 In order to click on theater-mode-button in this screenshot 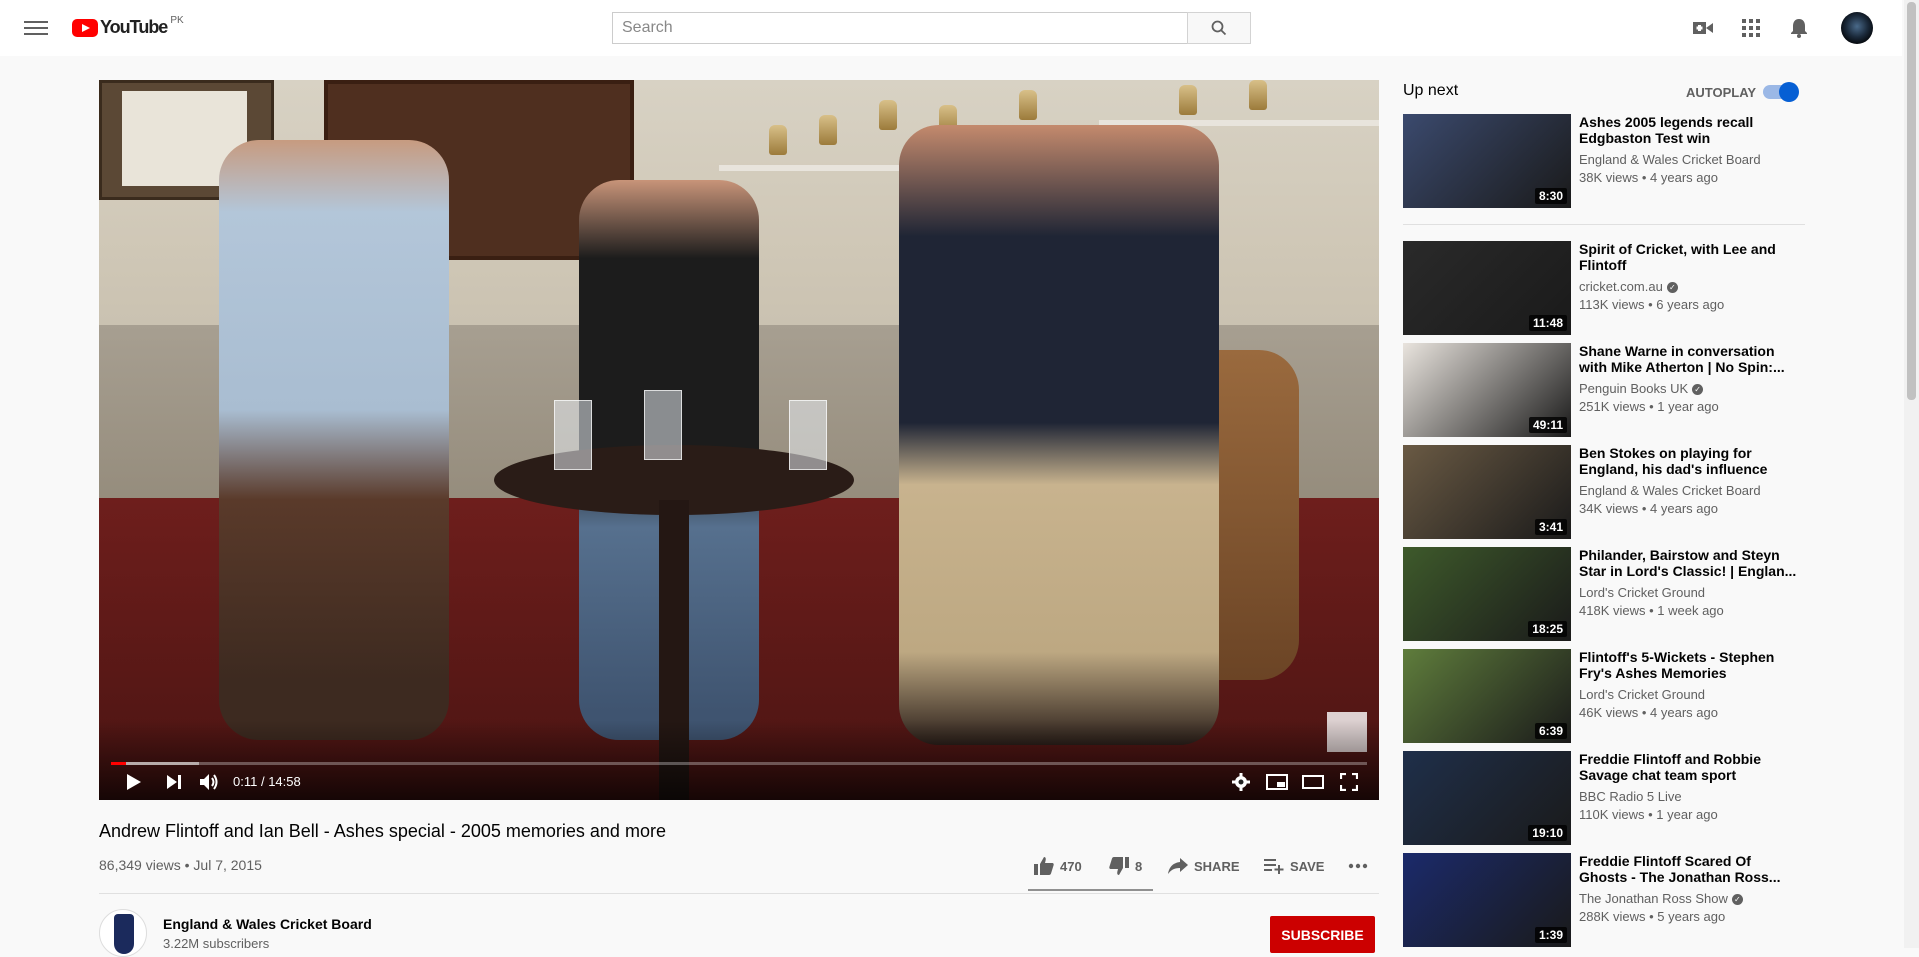, I will do `click(1313, 782)`.